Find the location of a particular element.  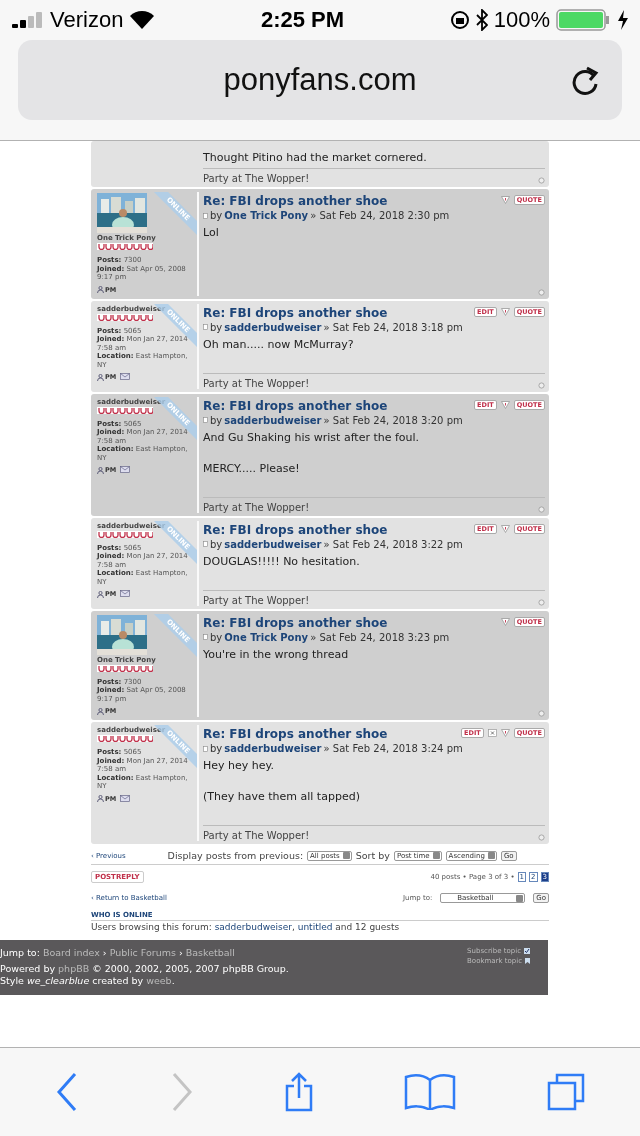

post-date: » Sat Feb 24, 2018 3:22 pm is located at coordinates (393, 544).